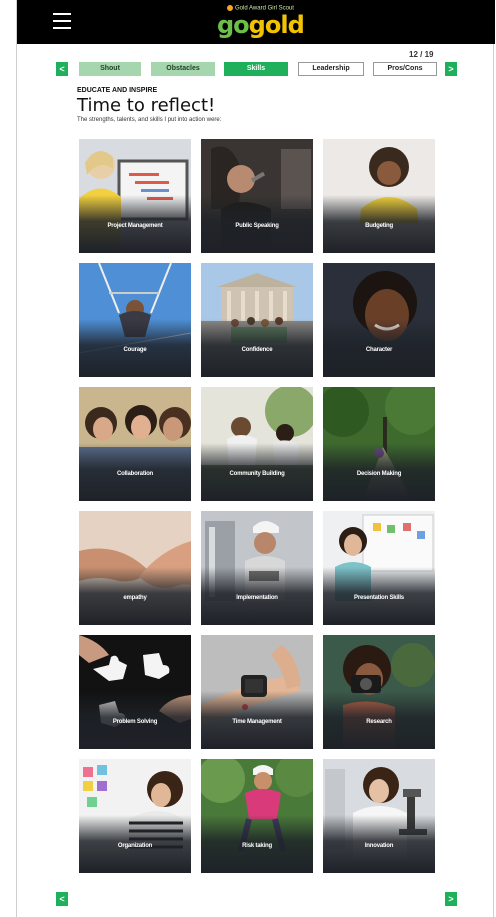  What do you see at coordinates (405, 69) in the screenshot?
I see `tab-pros-cons: Pros/Cons` at bounding box center [405, 69].